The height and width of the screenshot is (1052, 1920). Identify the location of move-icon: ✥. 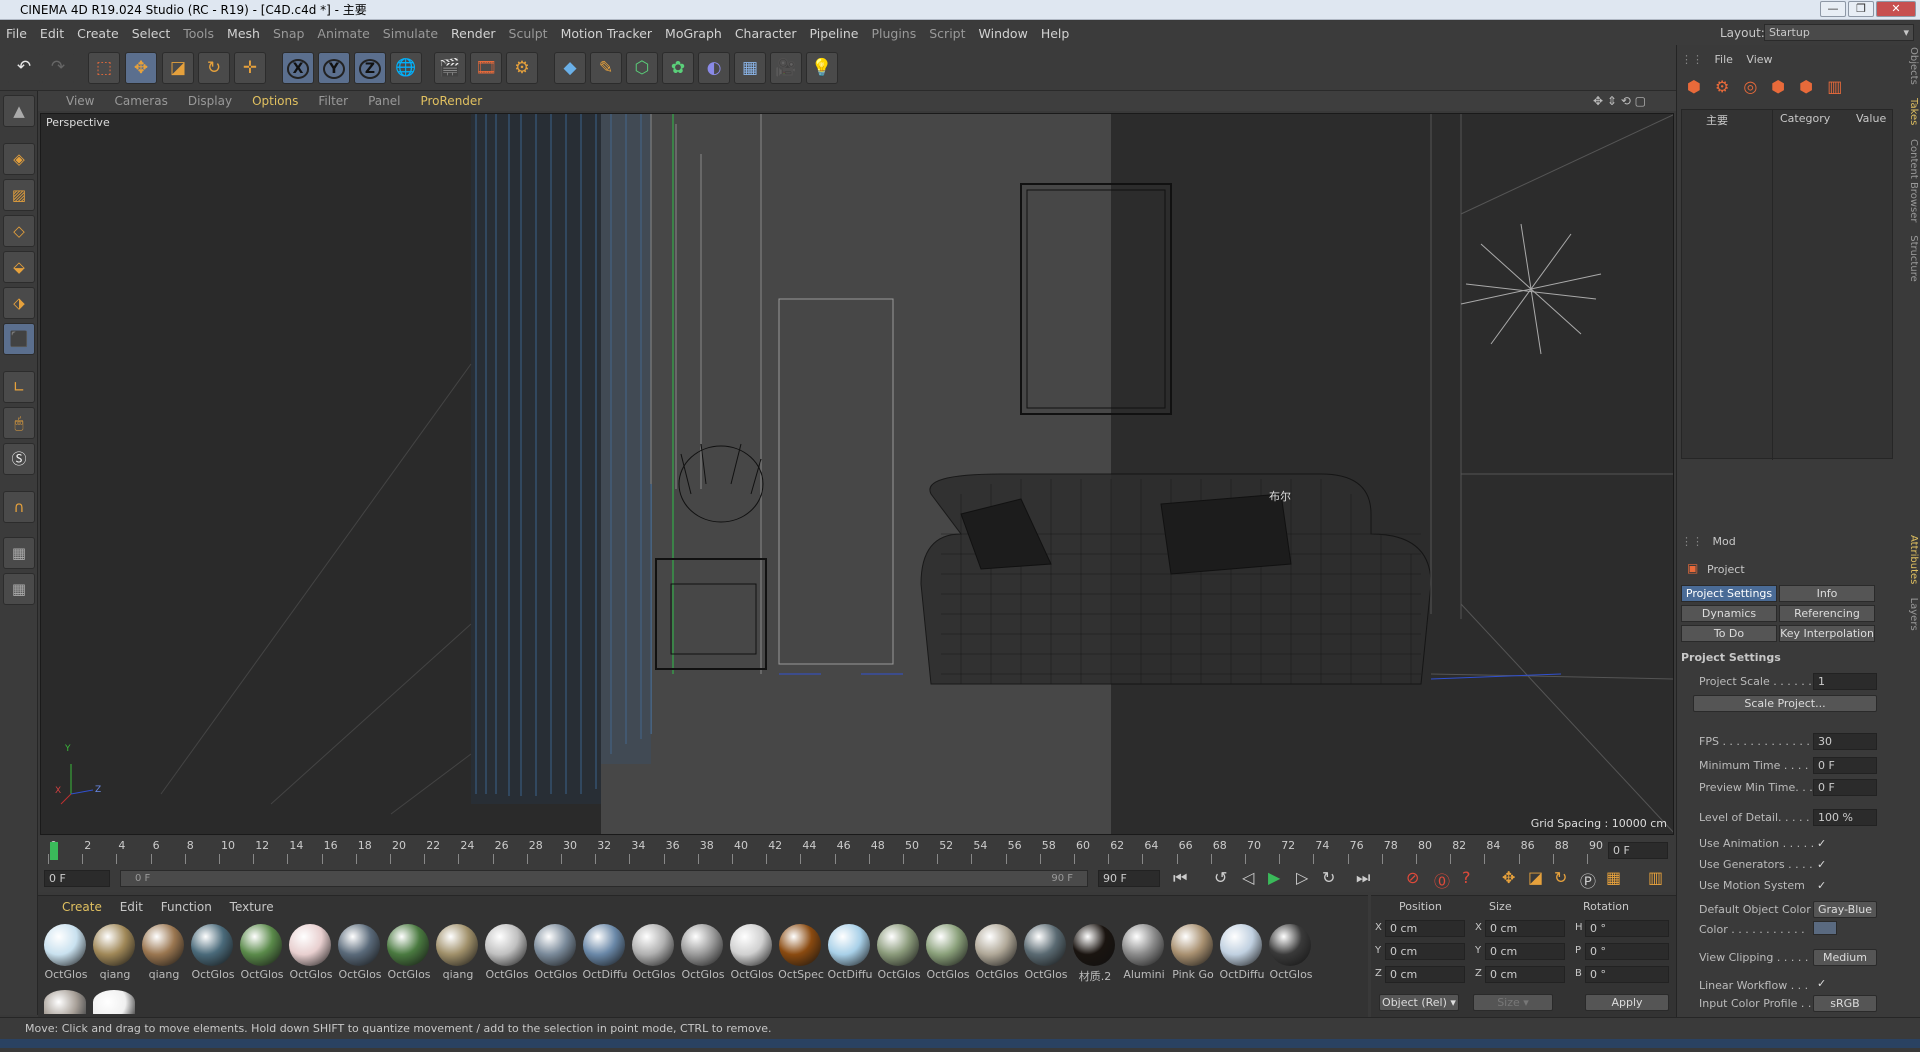
(141, 68).